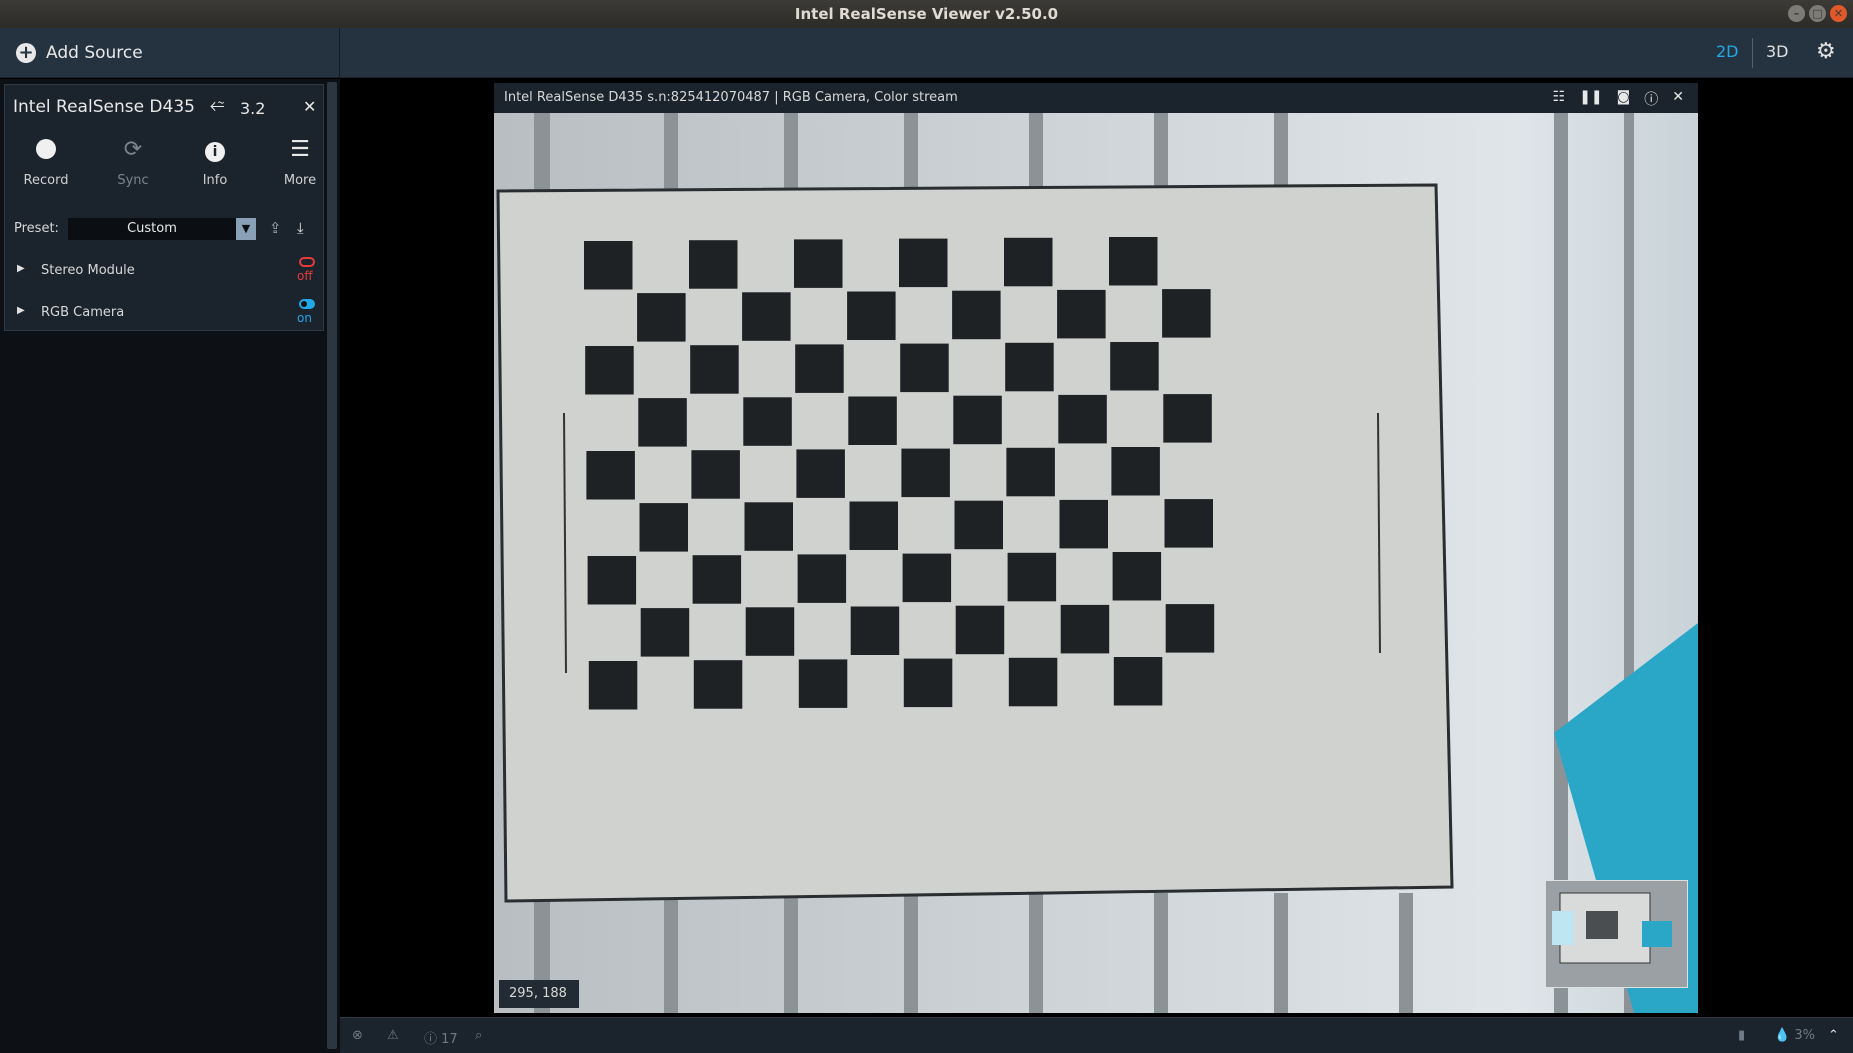 The height and width of the screenshot is (1053, 1853). I want to click on info-icon: i, so click(215, 151).